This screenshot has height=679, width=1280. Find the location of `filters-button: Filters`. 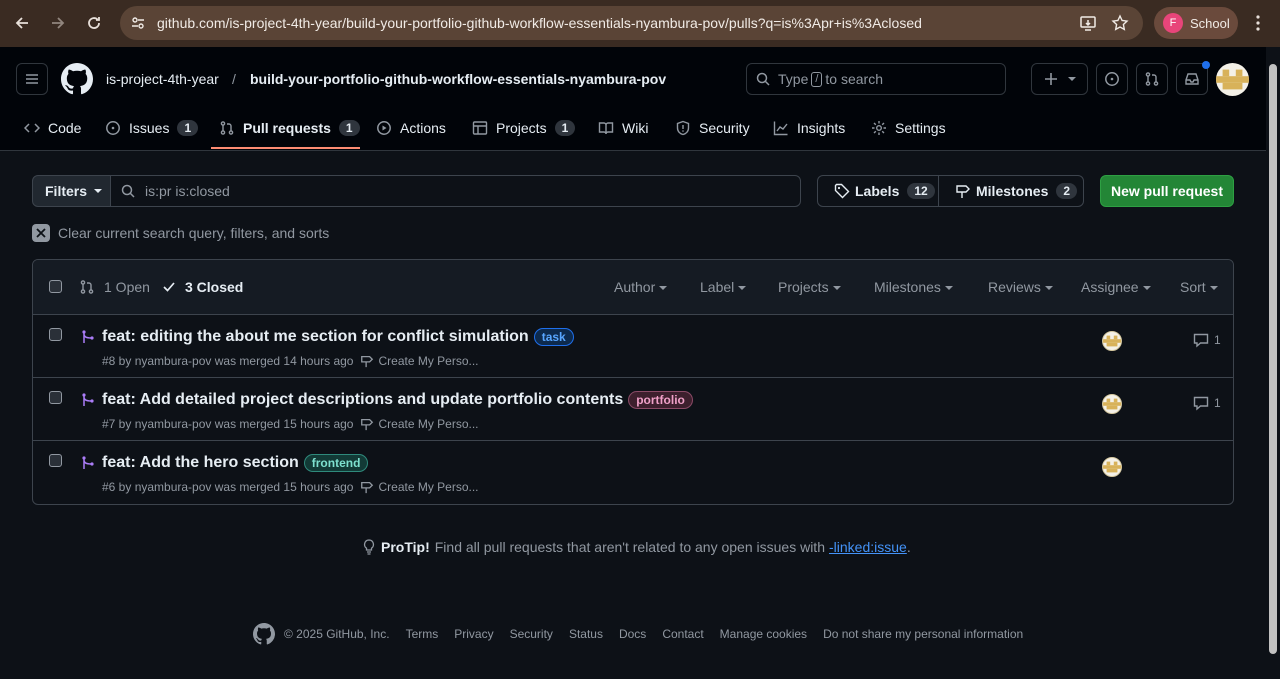

filters-button: Filters is located at coordinates (71, 191).